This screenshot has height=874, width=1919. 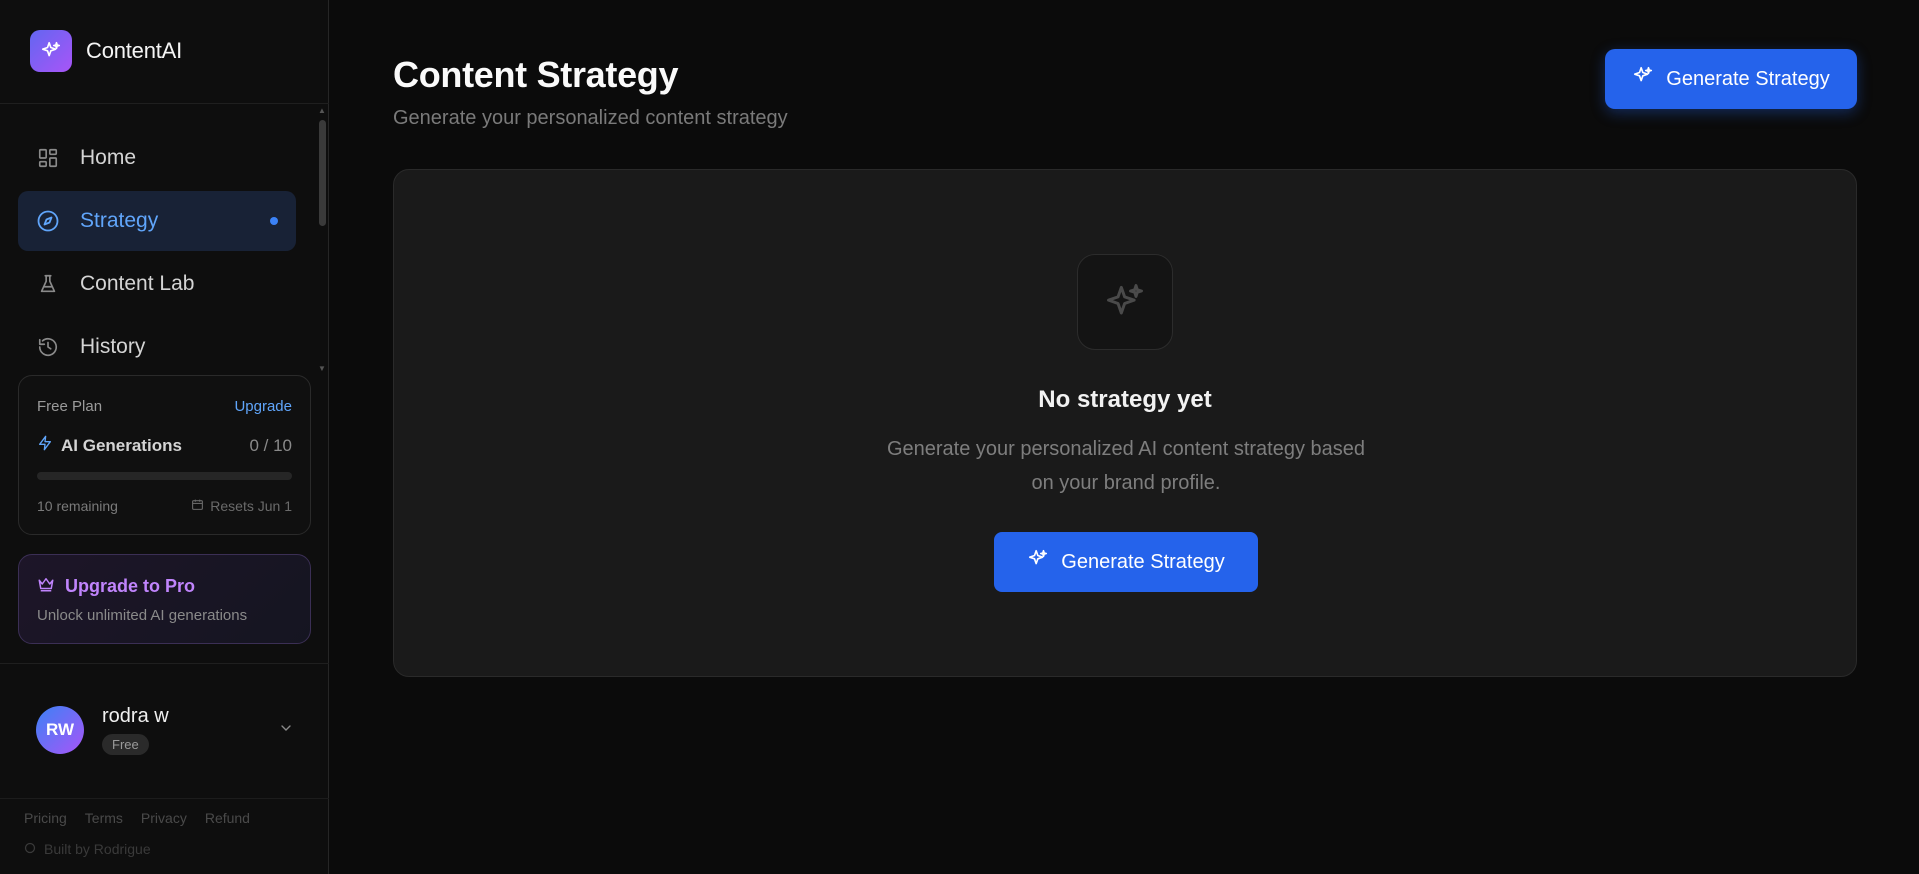 I want to click on pro-title-row: Upgrade to Pro, so click(x=116, y=586).